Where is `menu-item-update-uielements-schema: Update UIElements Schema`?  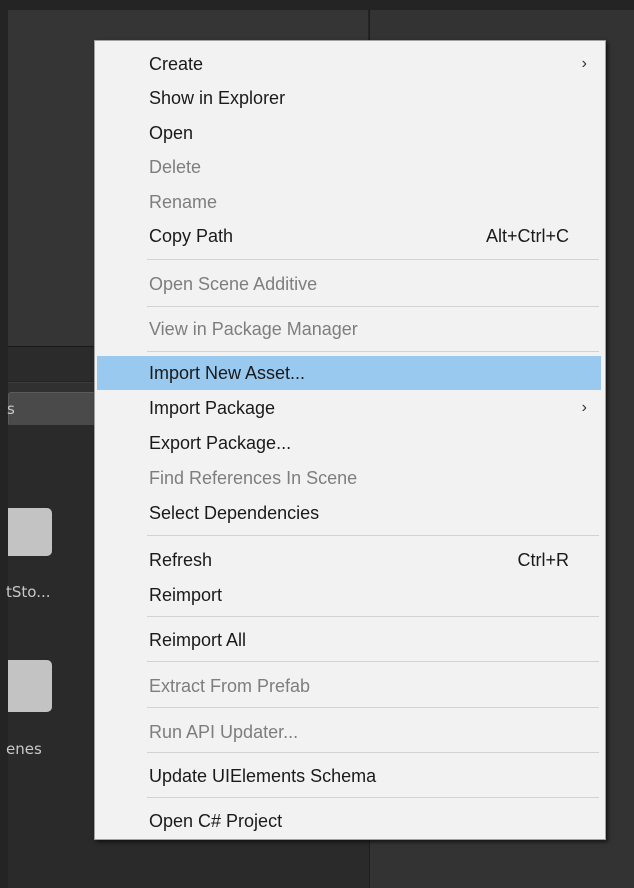 menu-item-update-uielements-schema: Update UIElements Schema is located at coordinates (349, 776).